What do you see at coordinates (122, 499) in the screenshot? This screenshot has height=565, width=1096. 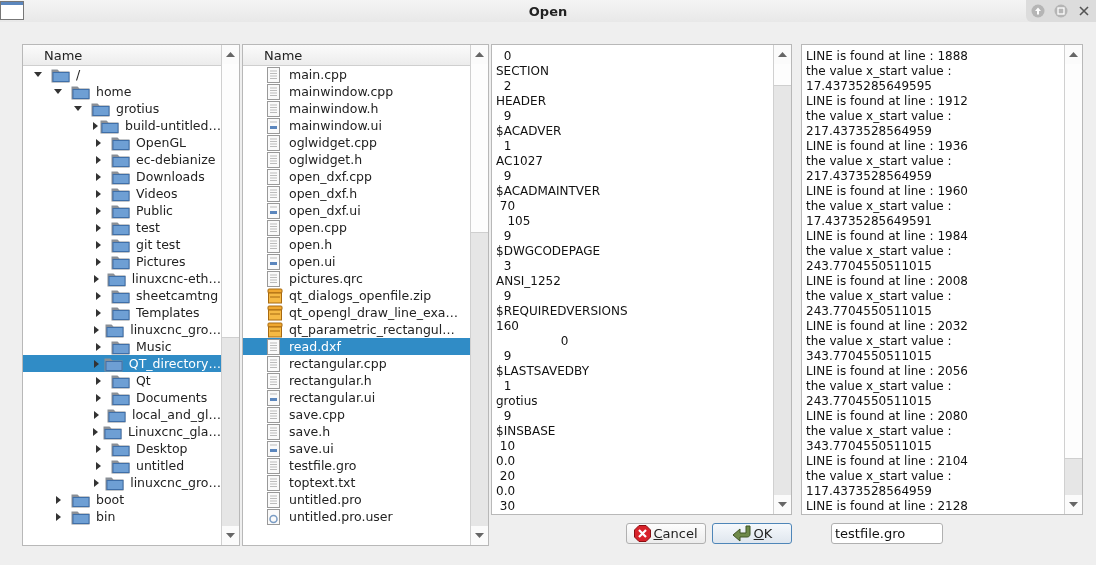 I see `tree-item: boot` at bounding box center [122, 499].